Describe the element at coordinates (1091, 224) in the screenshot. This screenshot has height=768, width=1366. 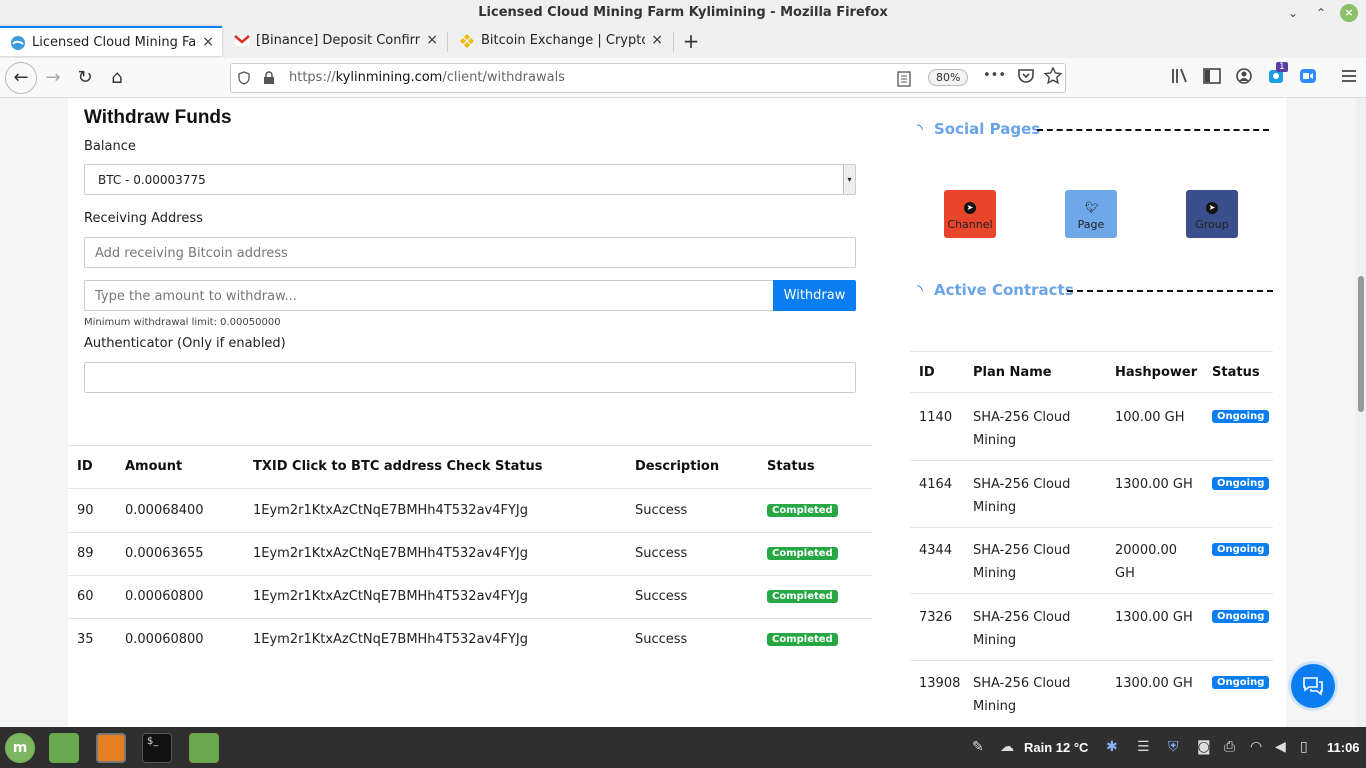
I see `social-button-label: Page` at that location.